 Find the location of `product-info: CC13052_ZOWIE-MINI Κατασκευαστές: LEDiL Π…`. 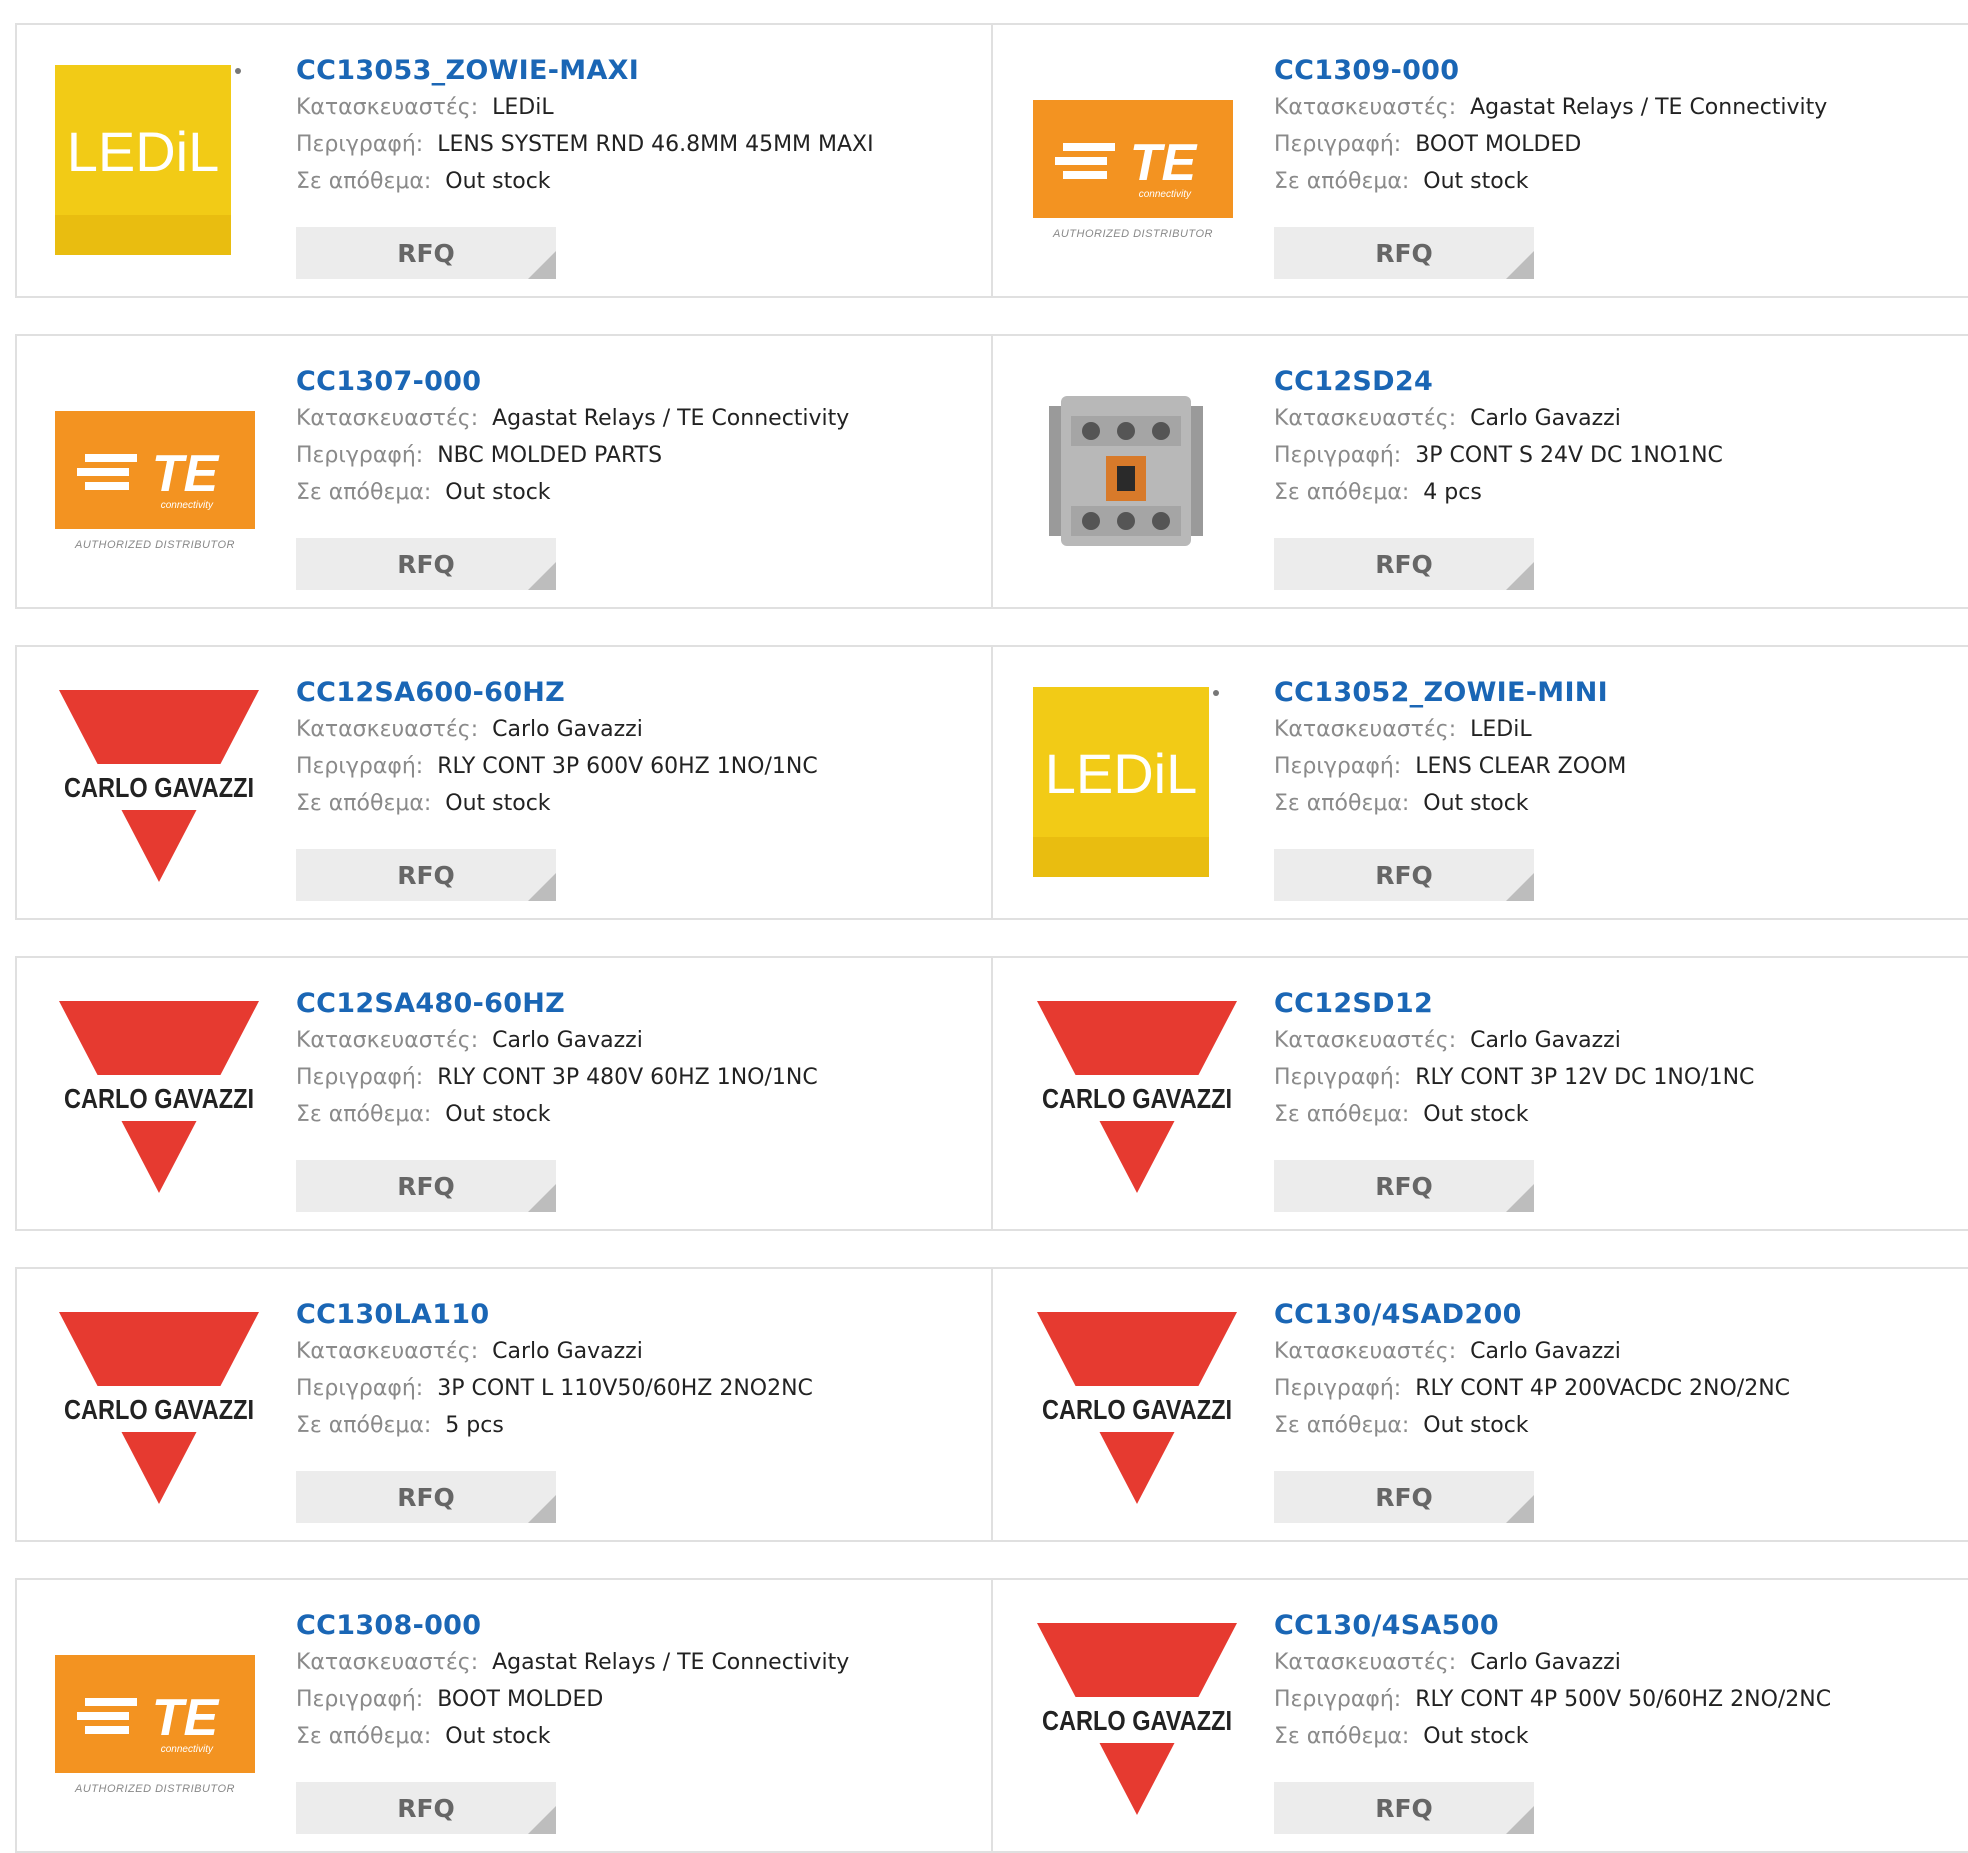

product-info: CC13052_ZOWIE-MINI Κατασκευαστές: LEDiL Π… is located at coordinates (1450, 748).